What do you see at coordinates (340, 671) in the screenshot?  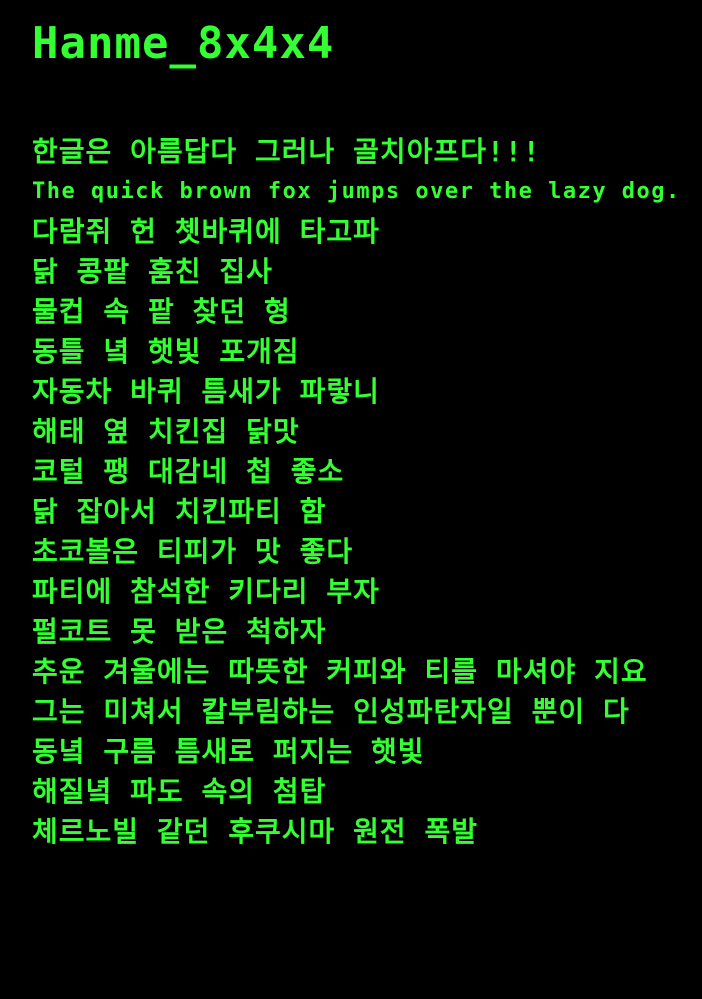 I see `specimen-line: 추운 겨울에는 따뜻한 커피와 티를 마셔야 지요` at bounding box center [340, 671].